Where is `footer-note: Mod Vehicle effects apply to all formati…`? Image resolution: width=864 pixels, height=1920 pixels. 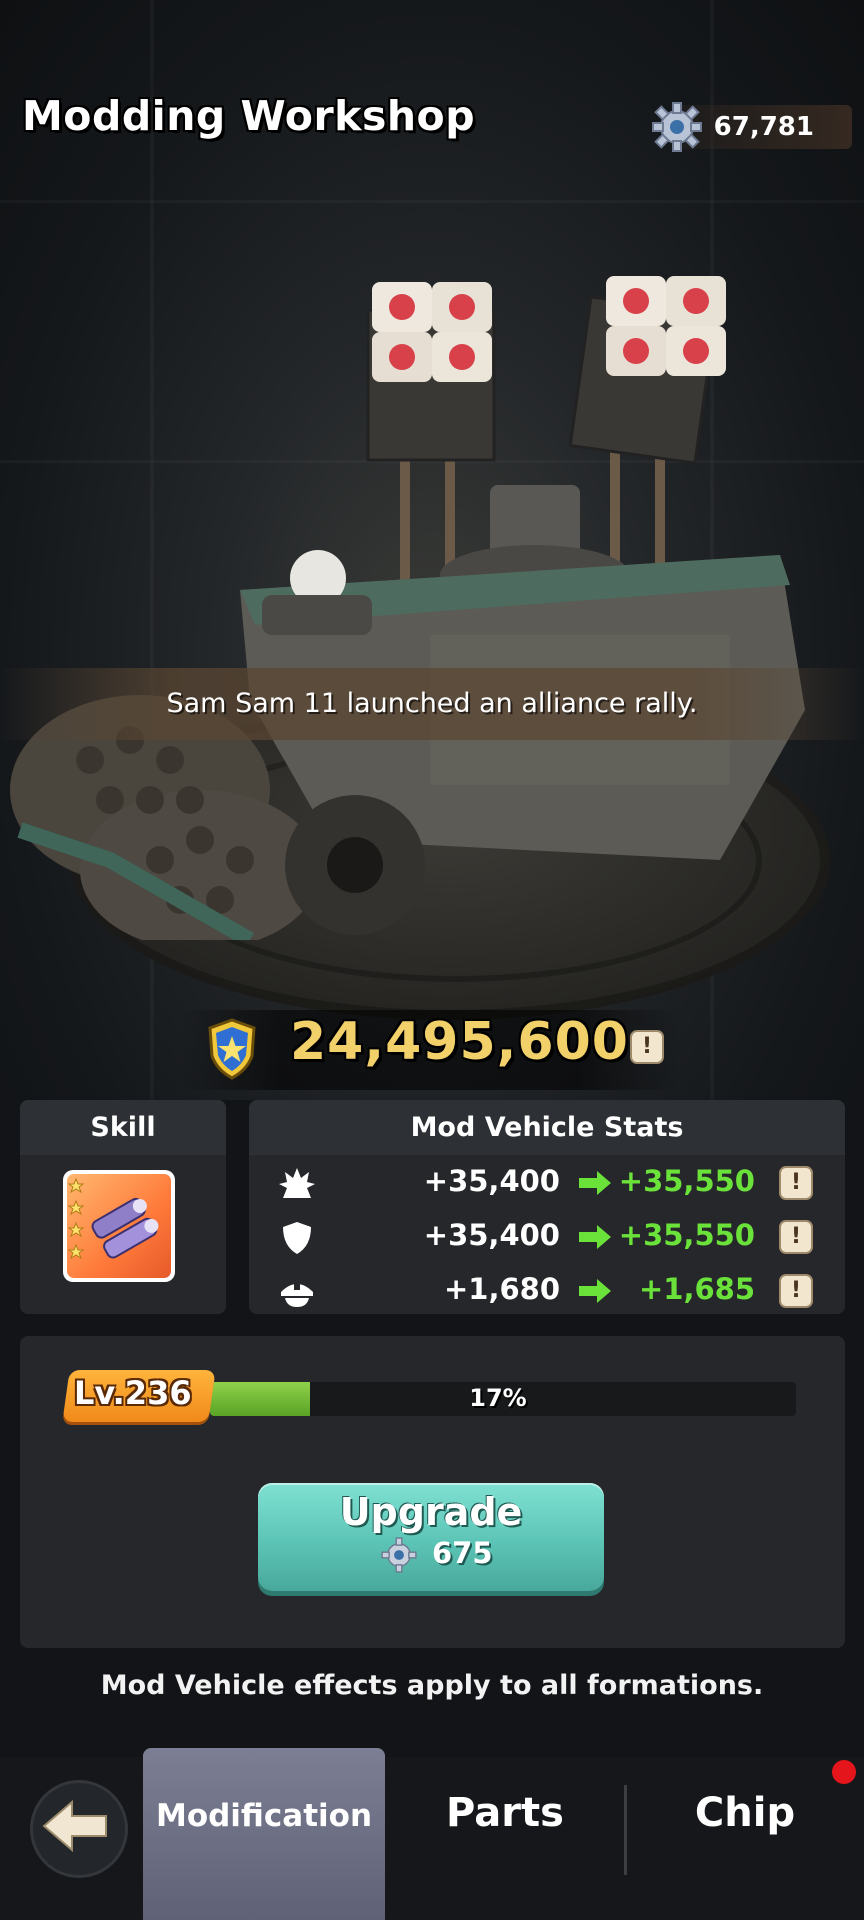 footer-note: Mod Vehicle effects apply to all formati… is located at coordinates (432, 1685).